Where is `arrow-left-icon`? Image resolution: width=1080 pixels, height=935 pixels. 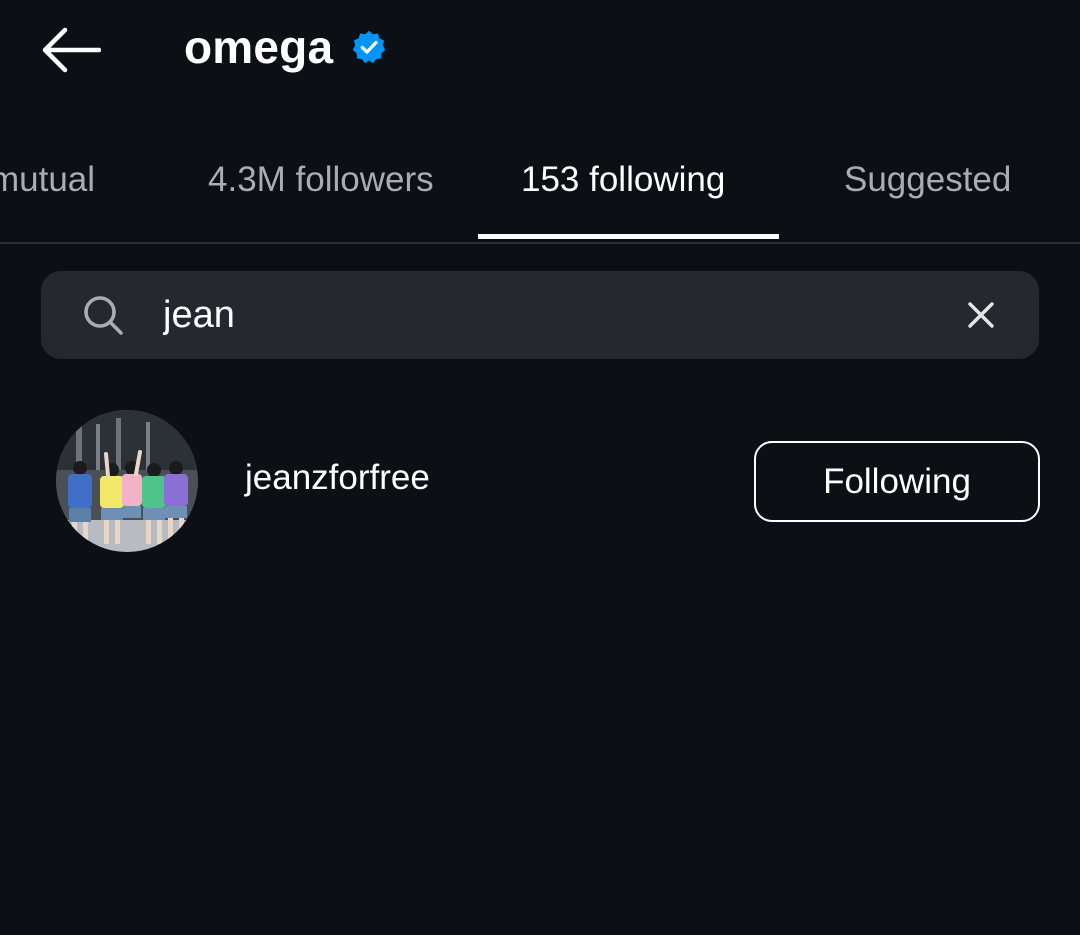 arrow-left-icon is located at coordinates (71, 50).